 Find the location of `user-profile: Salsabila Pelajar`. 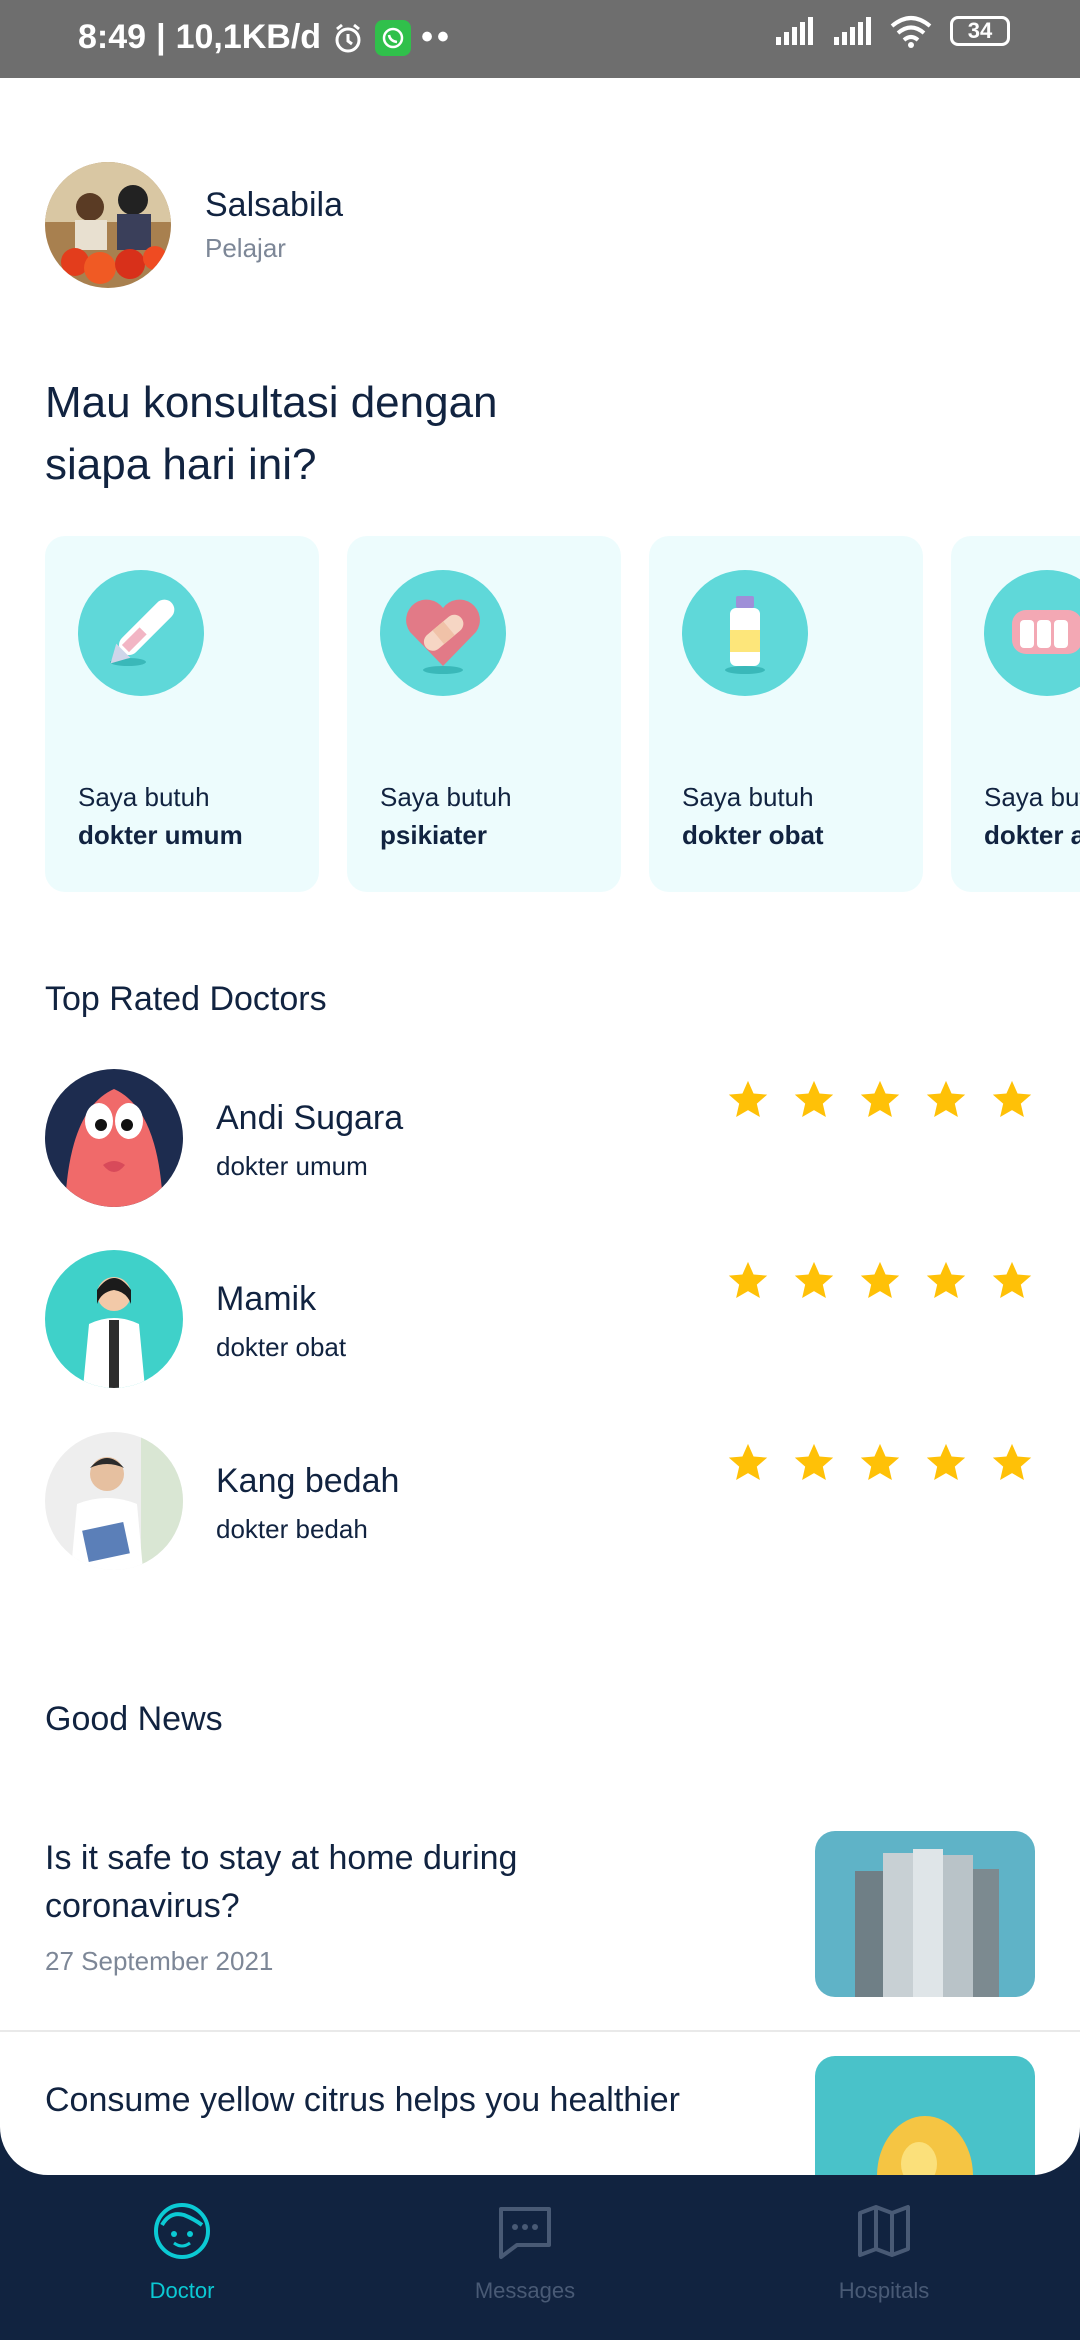

user-profile: Salsabila Pelajar is located at coordinates (194, 225).